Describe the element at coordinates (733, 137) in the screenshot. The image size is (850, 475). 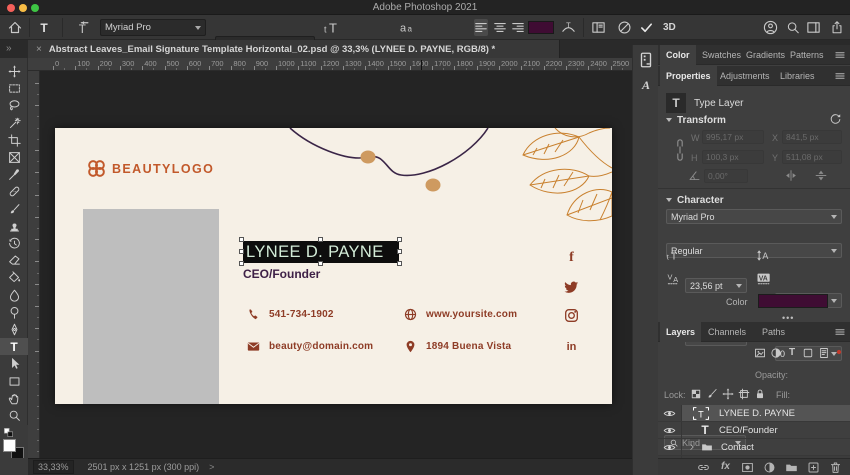
I see `width-field: 995,17 px` at that location.